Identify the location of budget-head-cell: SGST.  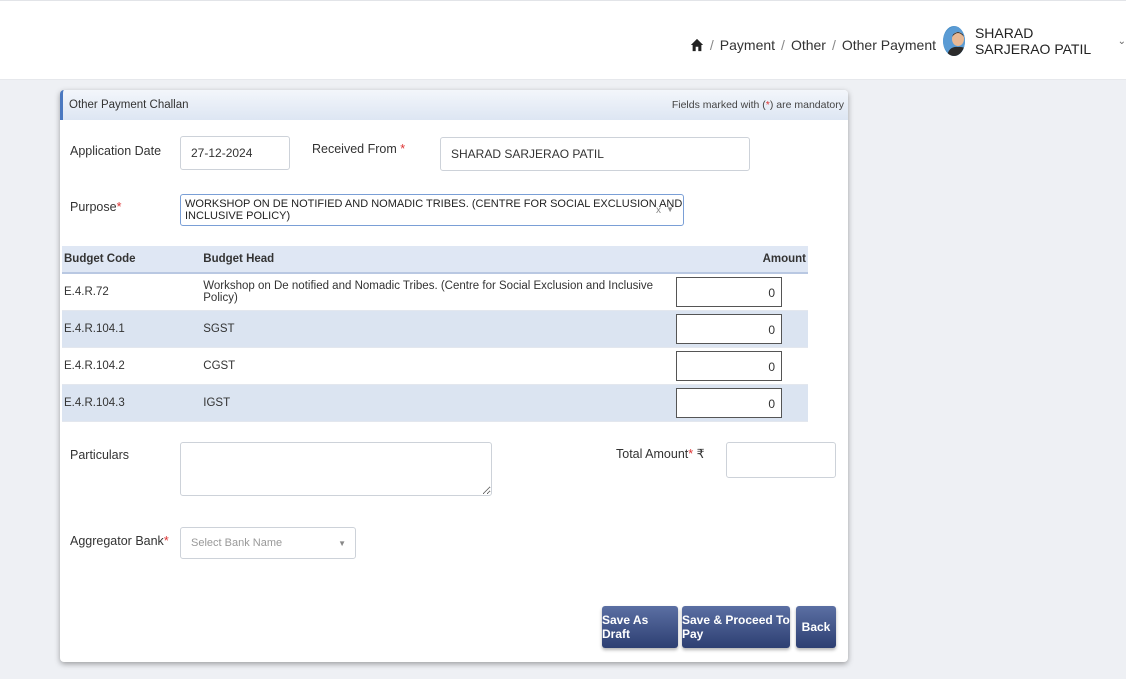
(437, 329).